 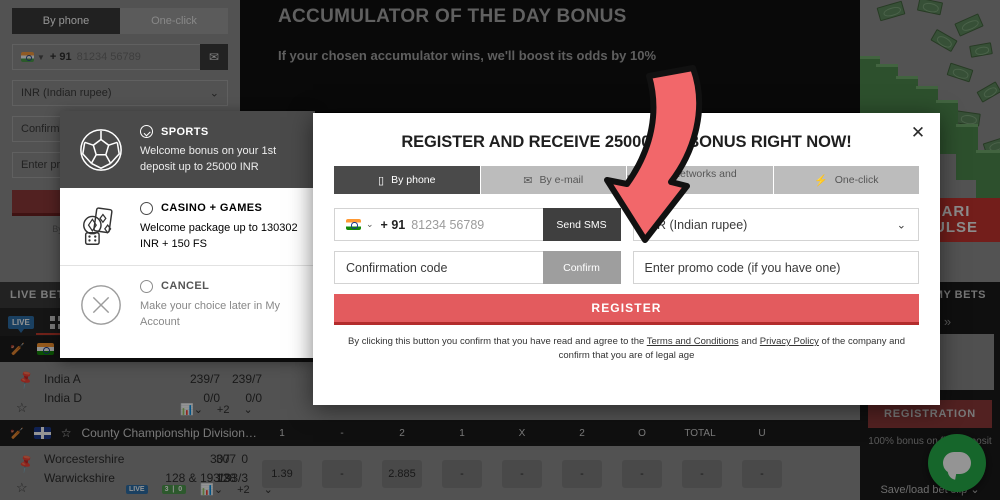 I want to click on bonus-option-sports-label: SPORTS, so click(x=185, y=131).